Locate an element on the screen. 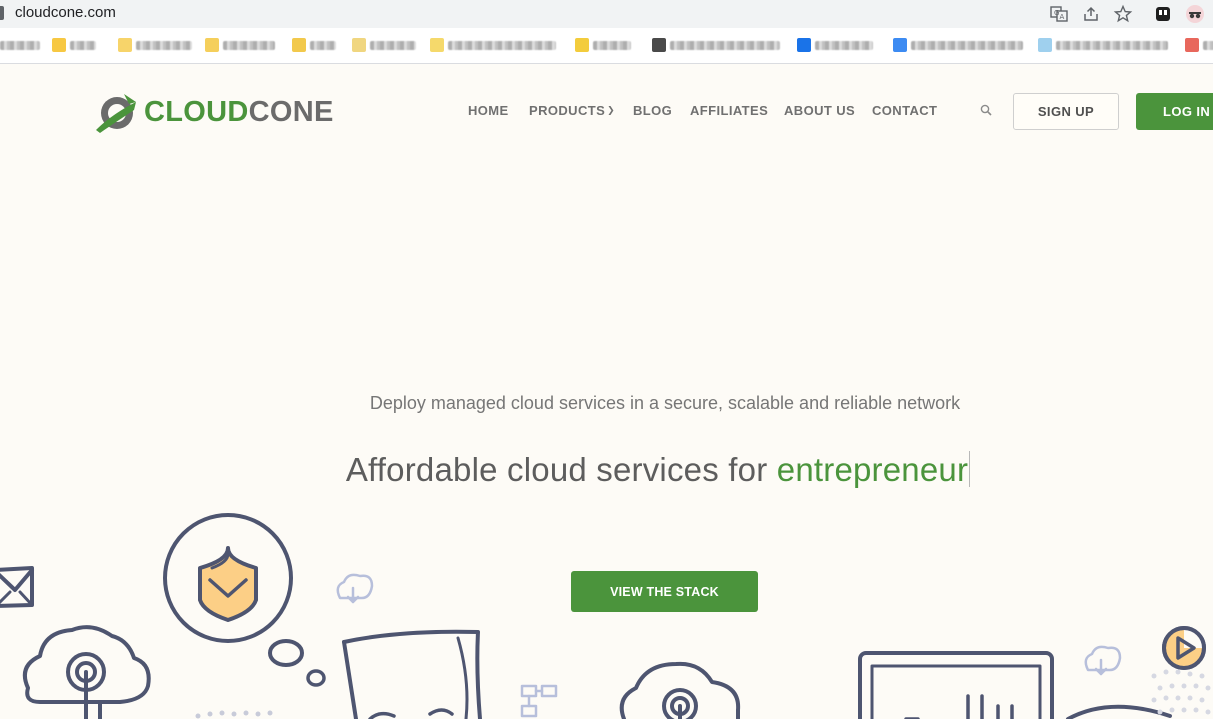 This screenshot has width=1213, height=719. search-icon is located at coordinates (986, 110).